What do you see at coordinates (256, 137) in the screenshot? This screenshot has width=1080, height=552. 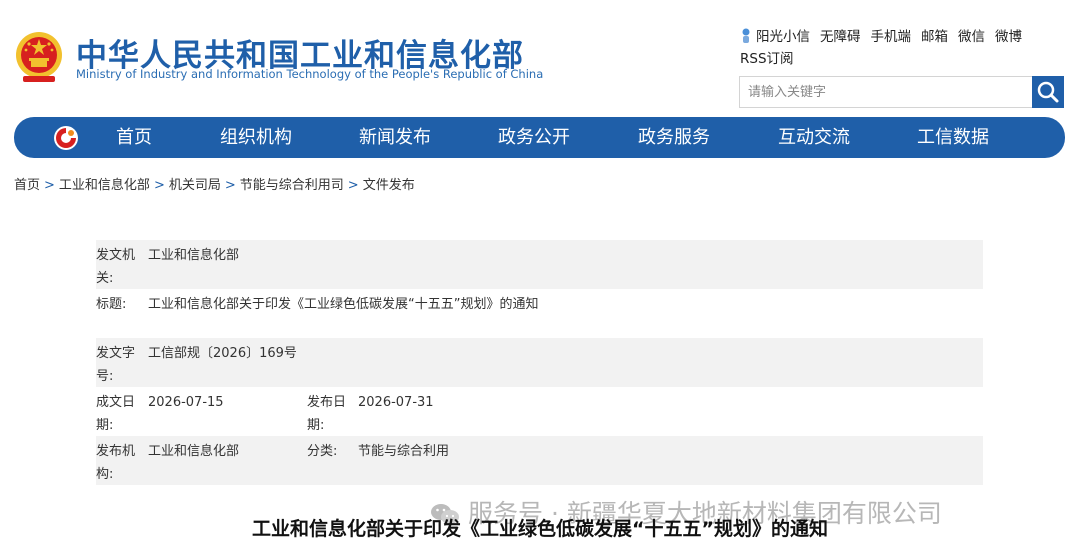 I see `nav-organization: 组织机构` at bounding box center [256, 137].